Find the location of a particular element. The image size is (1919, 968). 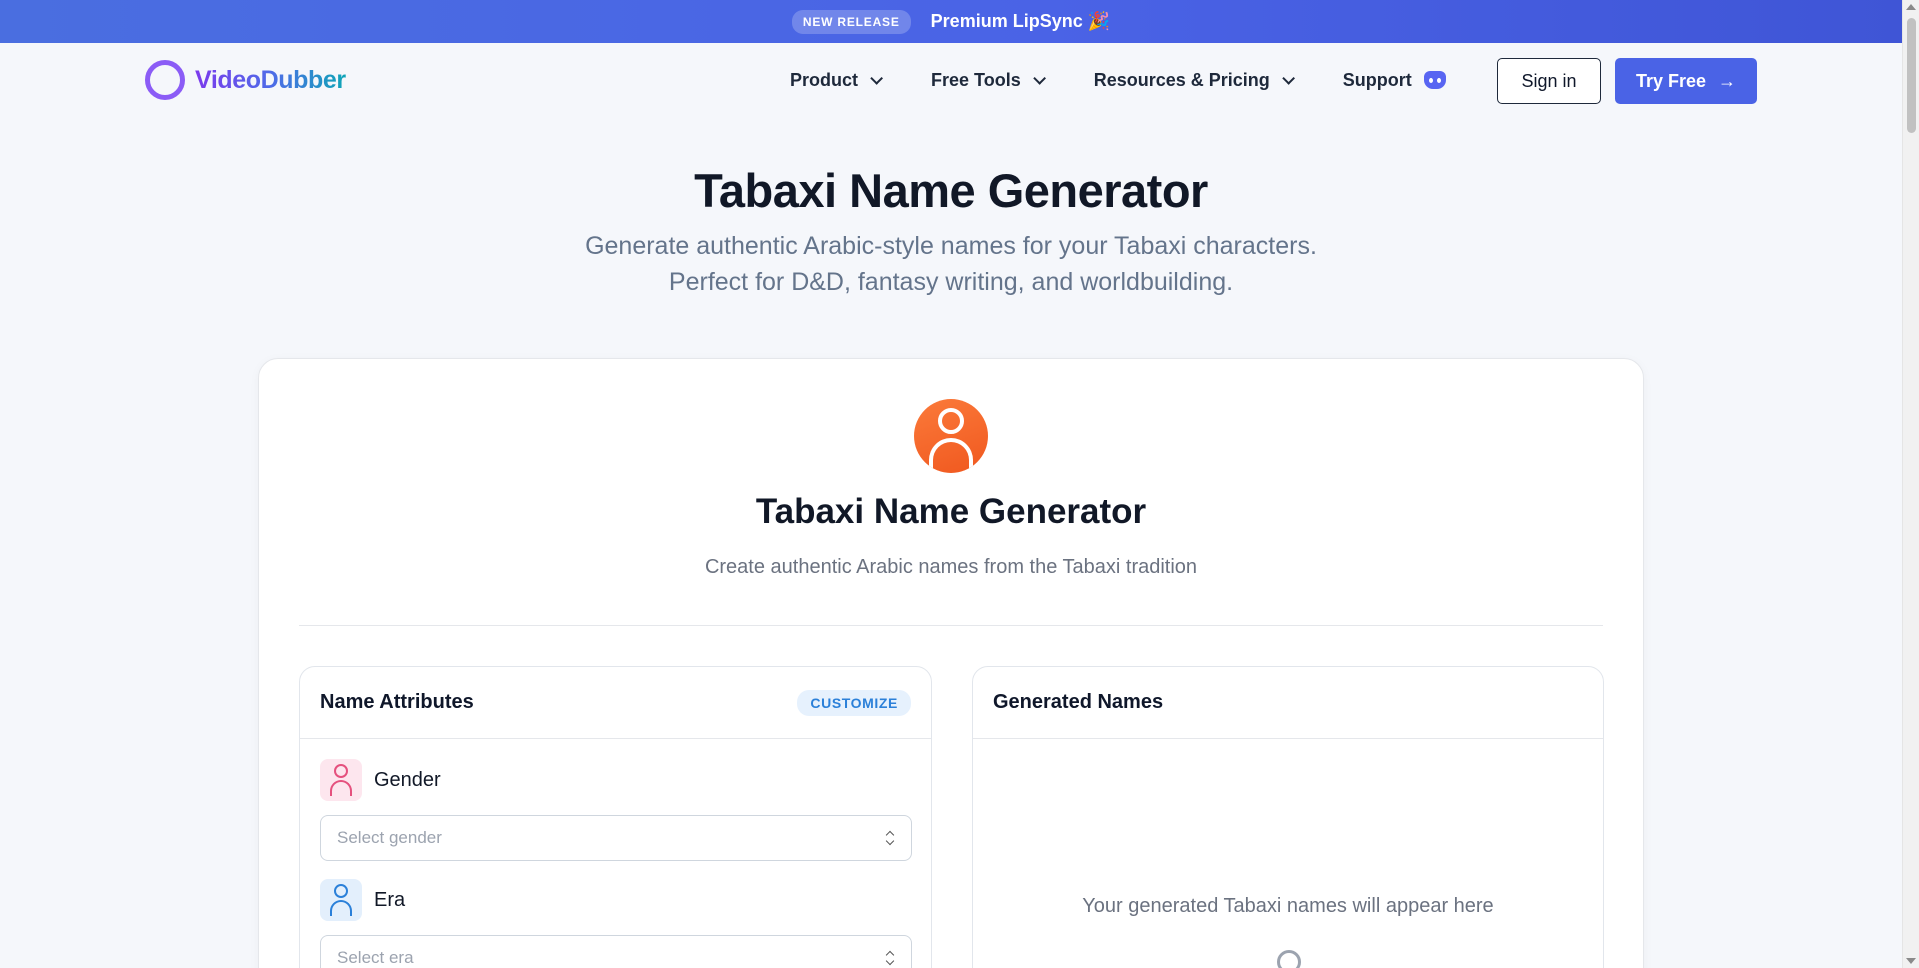

sign-in-button: Sign in is located at coordinates (1549, 81).